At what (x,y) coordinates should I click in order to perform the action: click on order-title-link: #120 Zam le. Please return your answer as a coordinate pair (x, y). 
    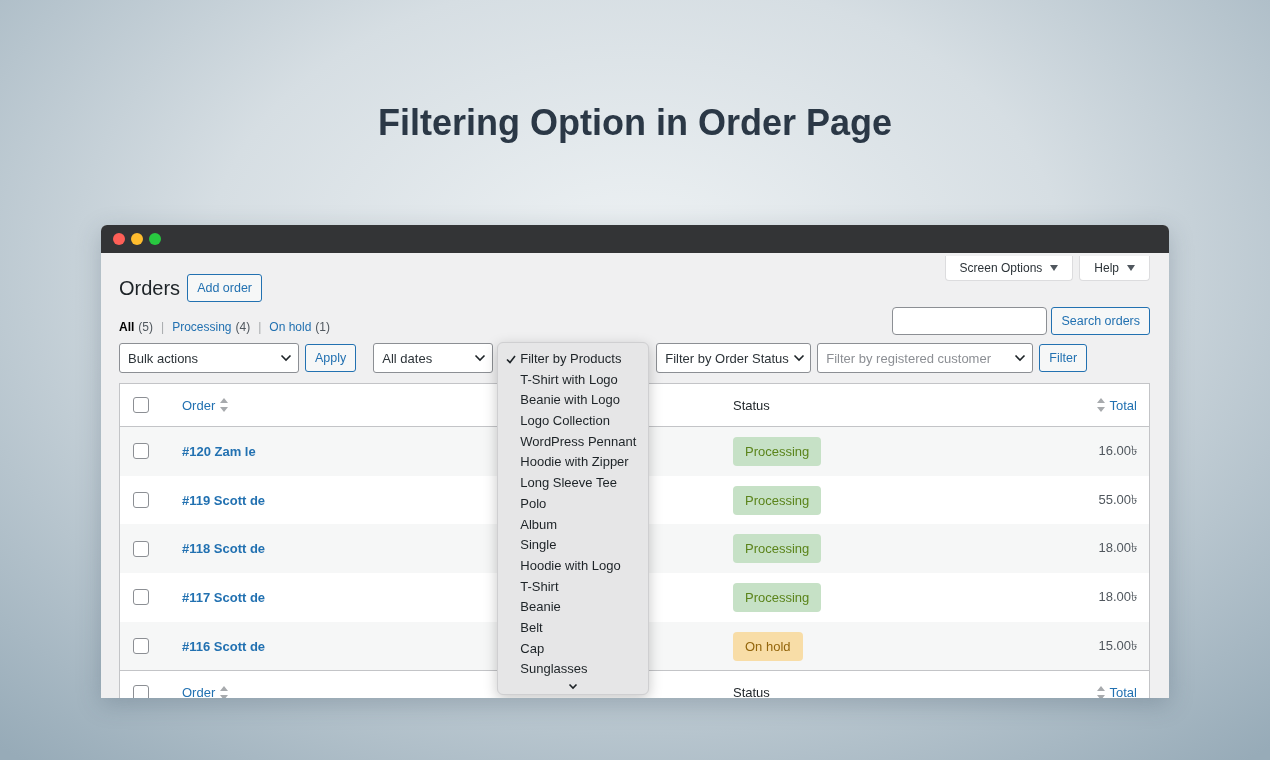
    Looking at the image, I should click on (219, 451).